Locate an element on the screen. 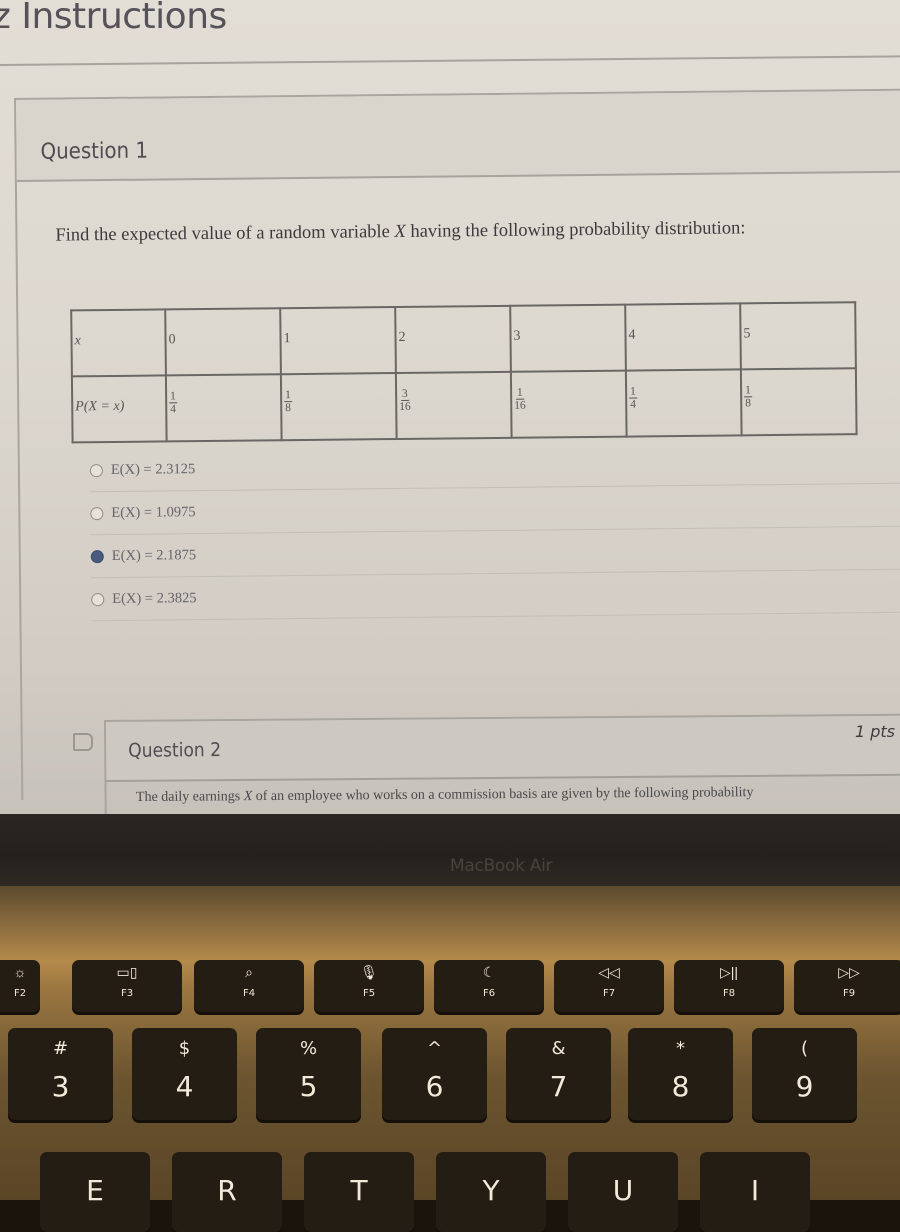 Image resolution: width=900 pixels, height=1232 pixels. row-header-probability: P(X = x) is located at coordinates (119, 409).